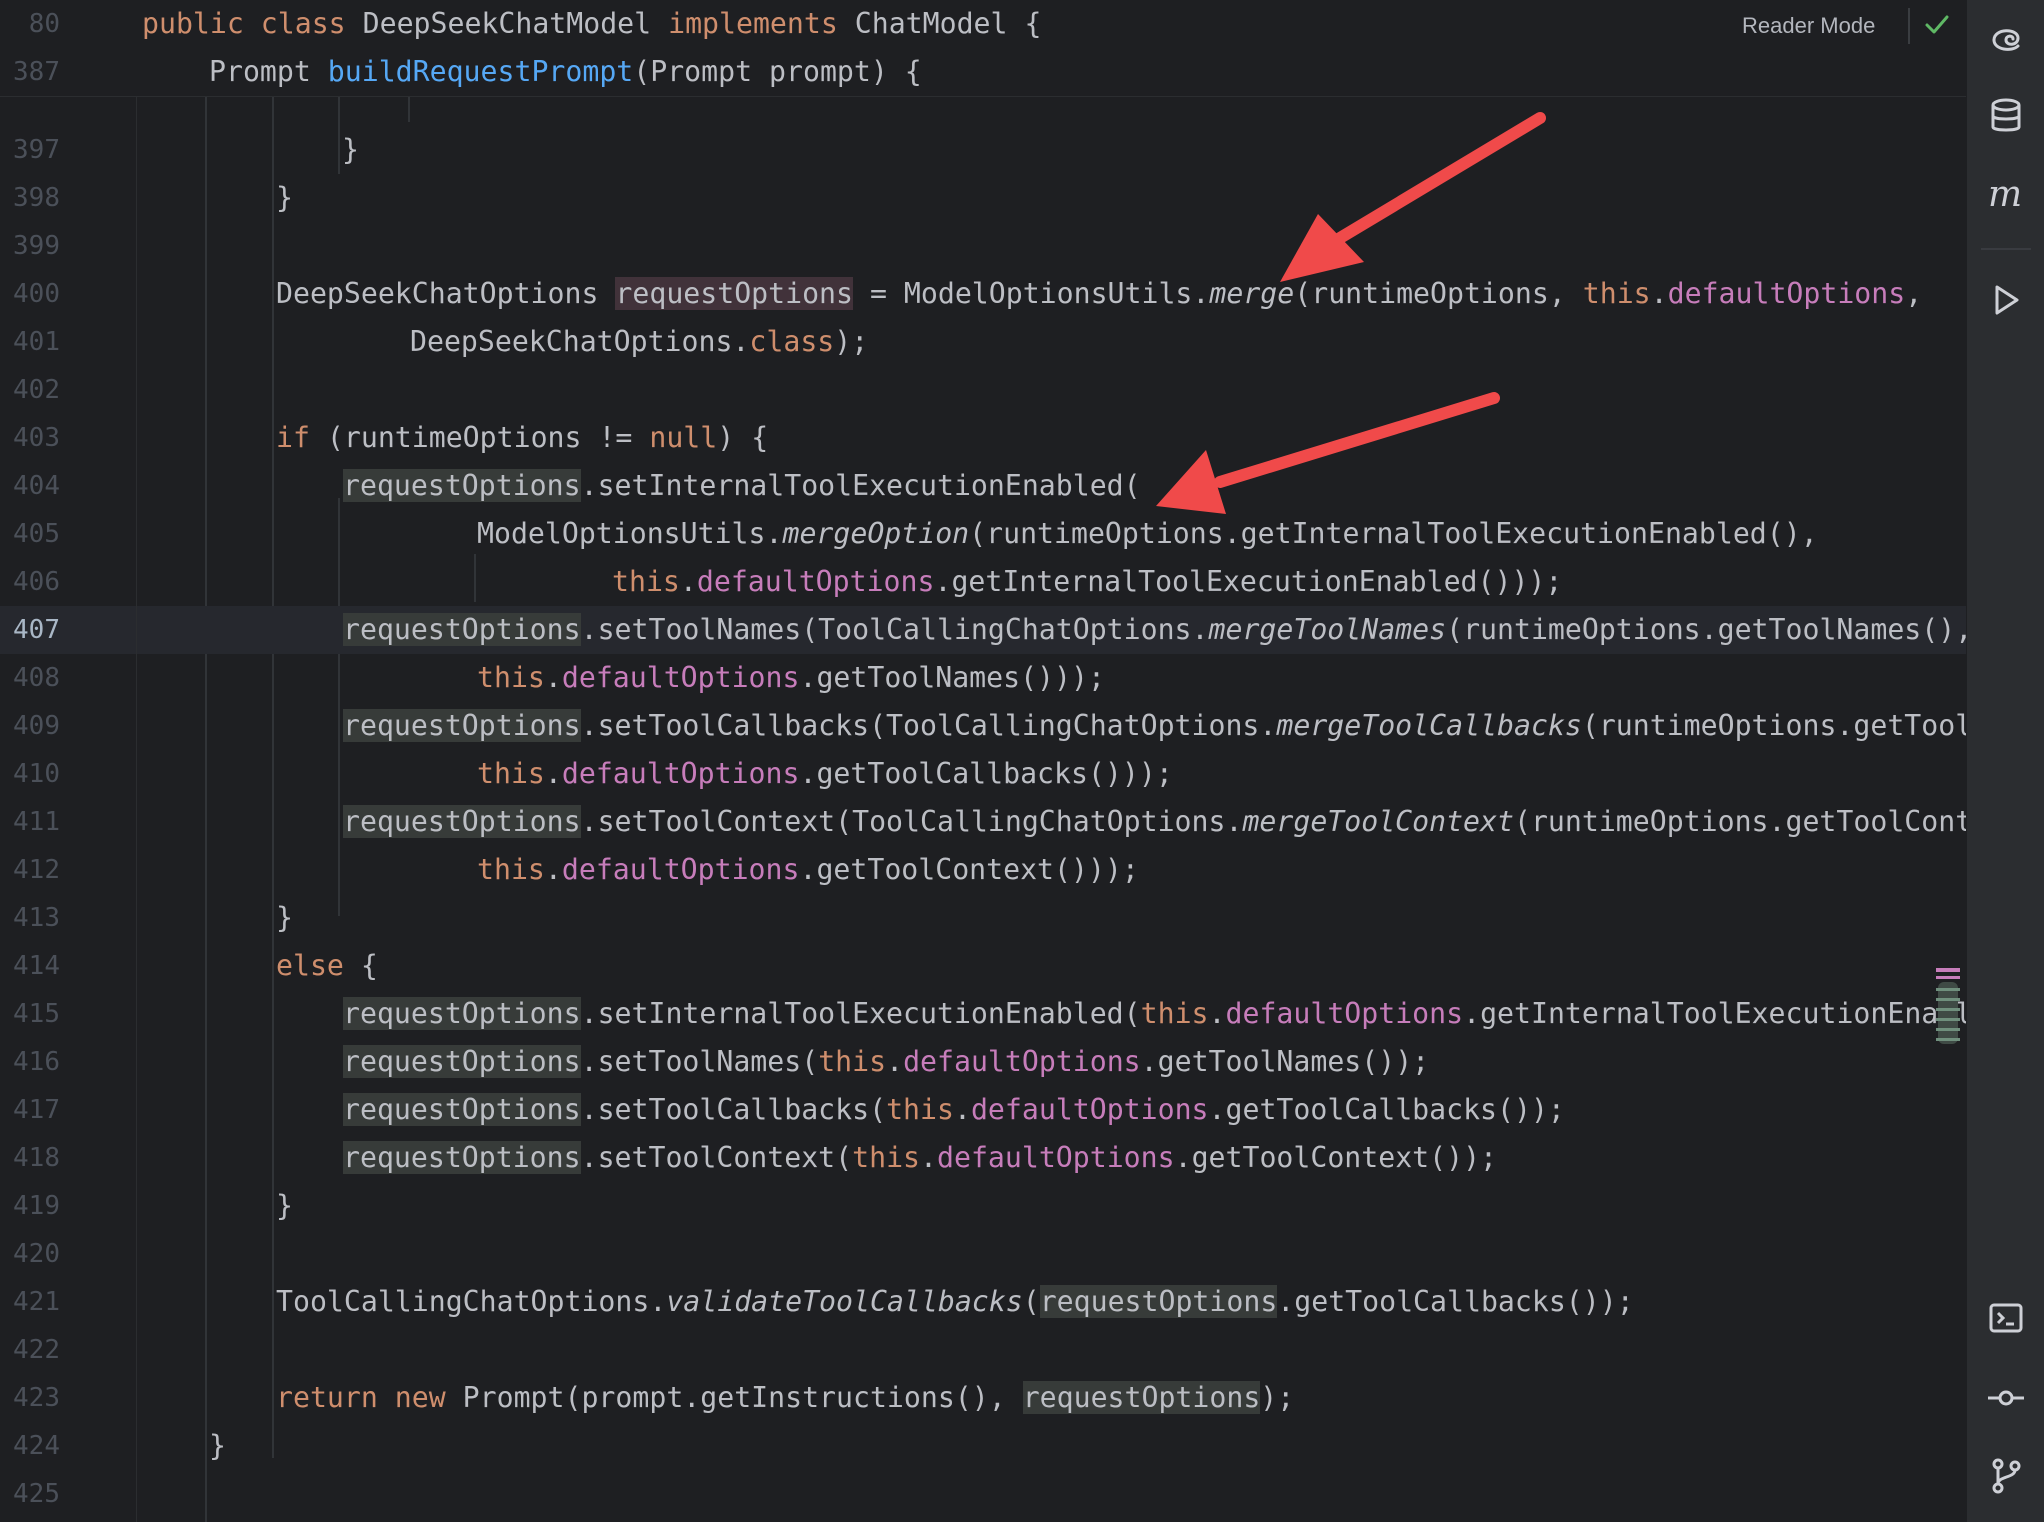  What do you see at coordinates (639, 341) in the screenshot?
I see `line-code: DeepSeekChatOptions.class);` at bounding box center [639, 341].